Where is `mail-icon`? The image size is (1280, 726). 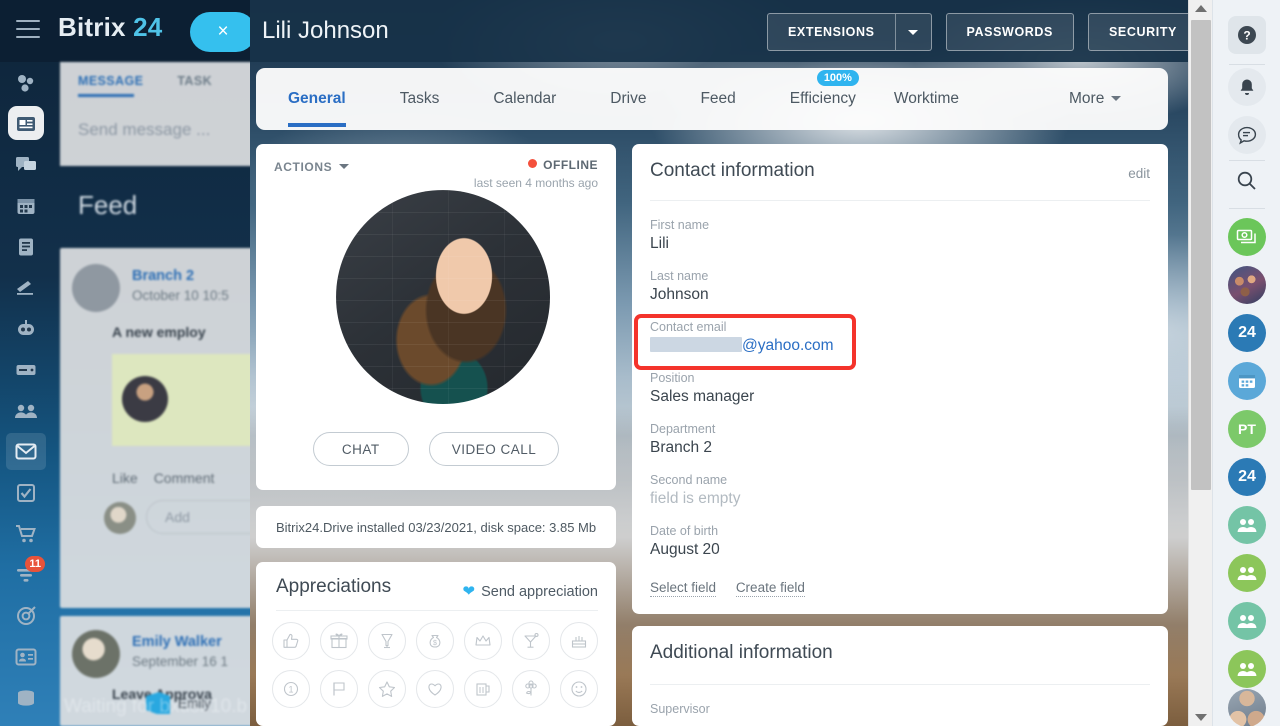 mail-icon is located at coordinates (26, 451).